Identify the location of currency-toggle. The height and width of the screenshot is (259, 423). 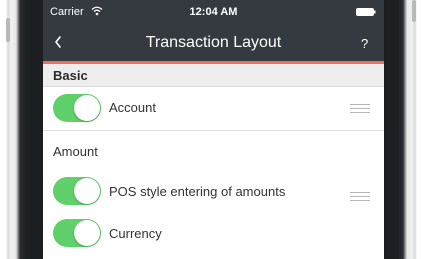
(77, 233).